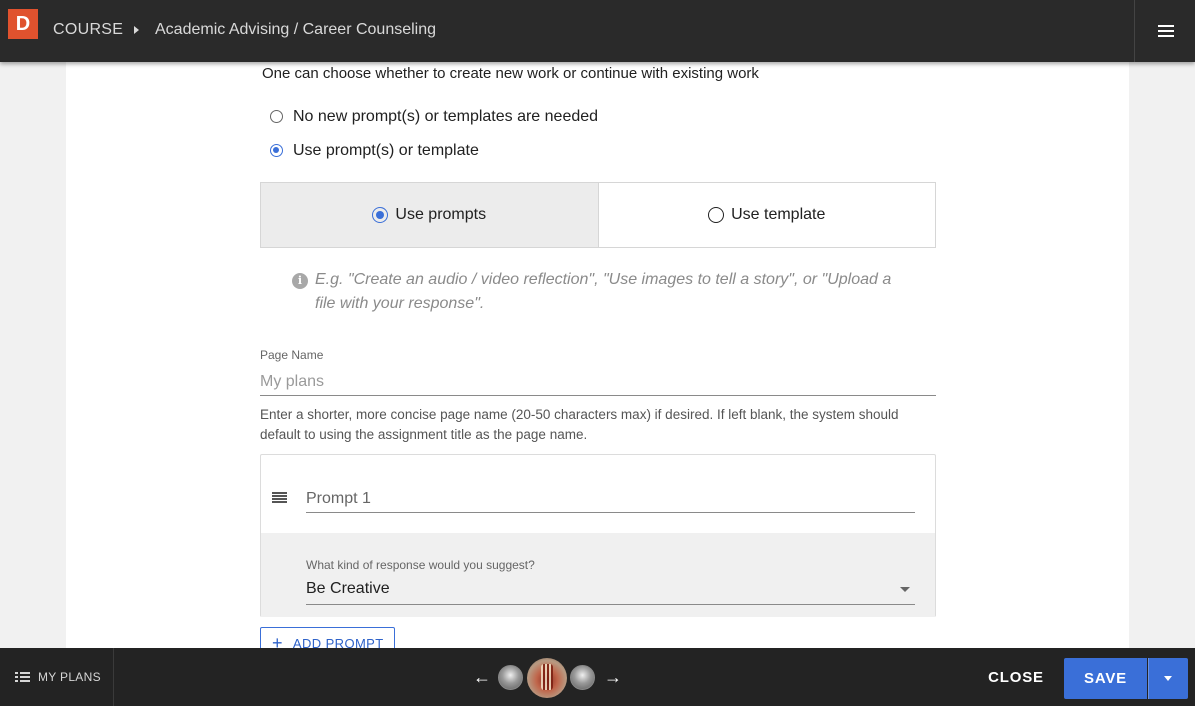 This screenshot has height=706, width=1195. I want to click on prompt-input, so click(610, 499).